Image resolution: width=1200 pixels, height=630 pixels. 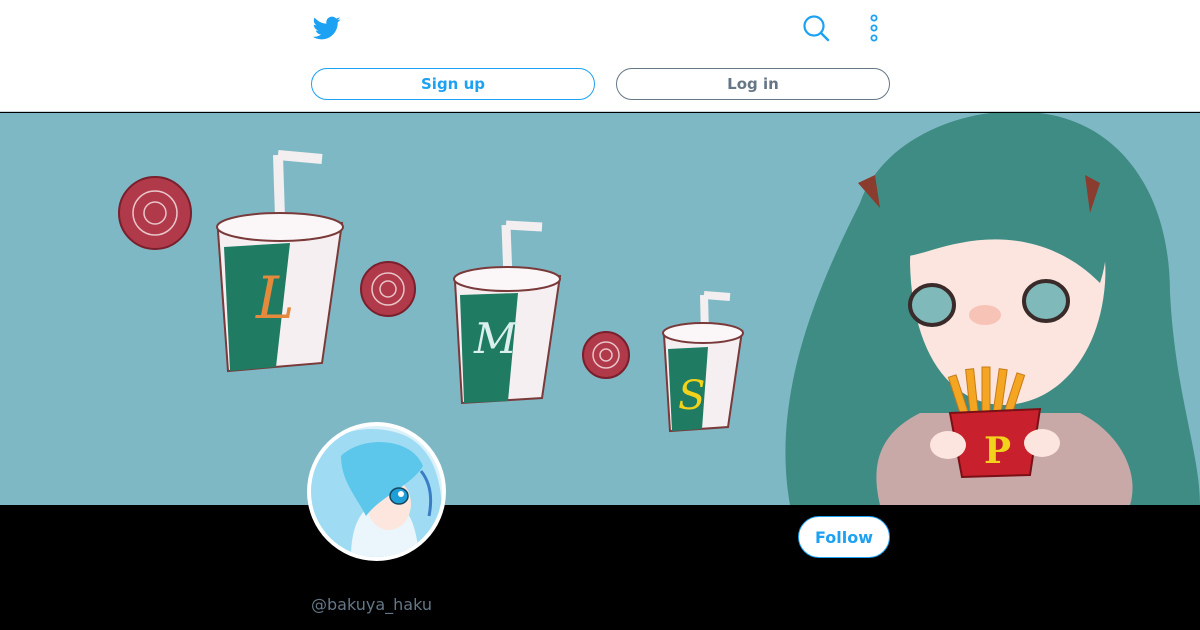 I want to click on follow-button: Follow, so click(x=844, y=537).